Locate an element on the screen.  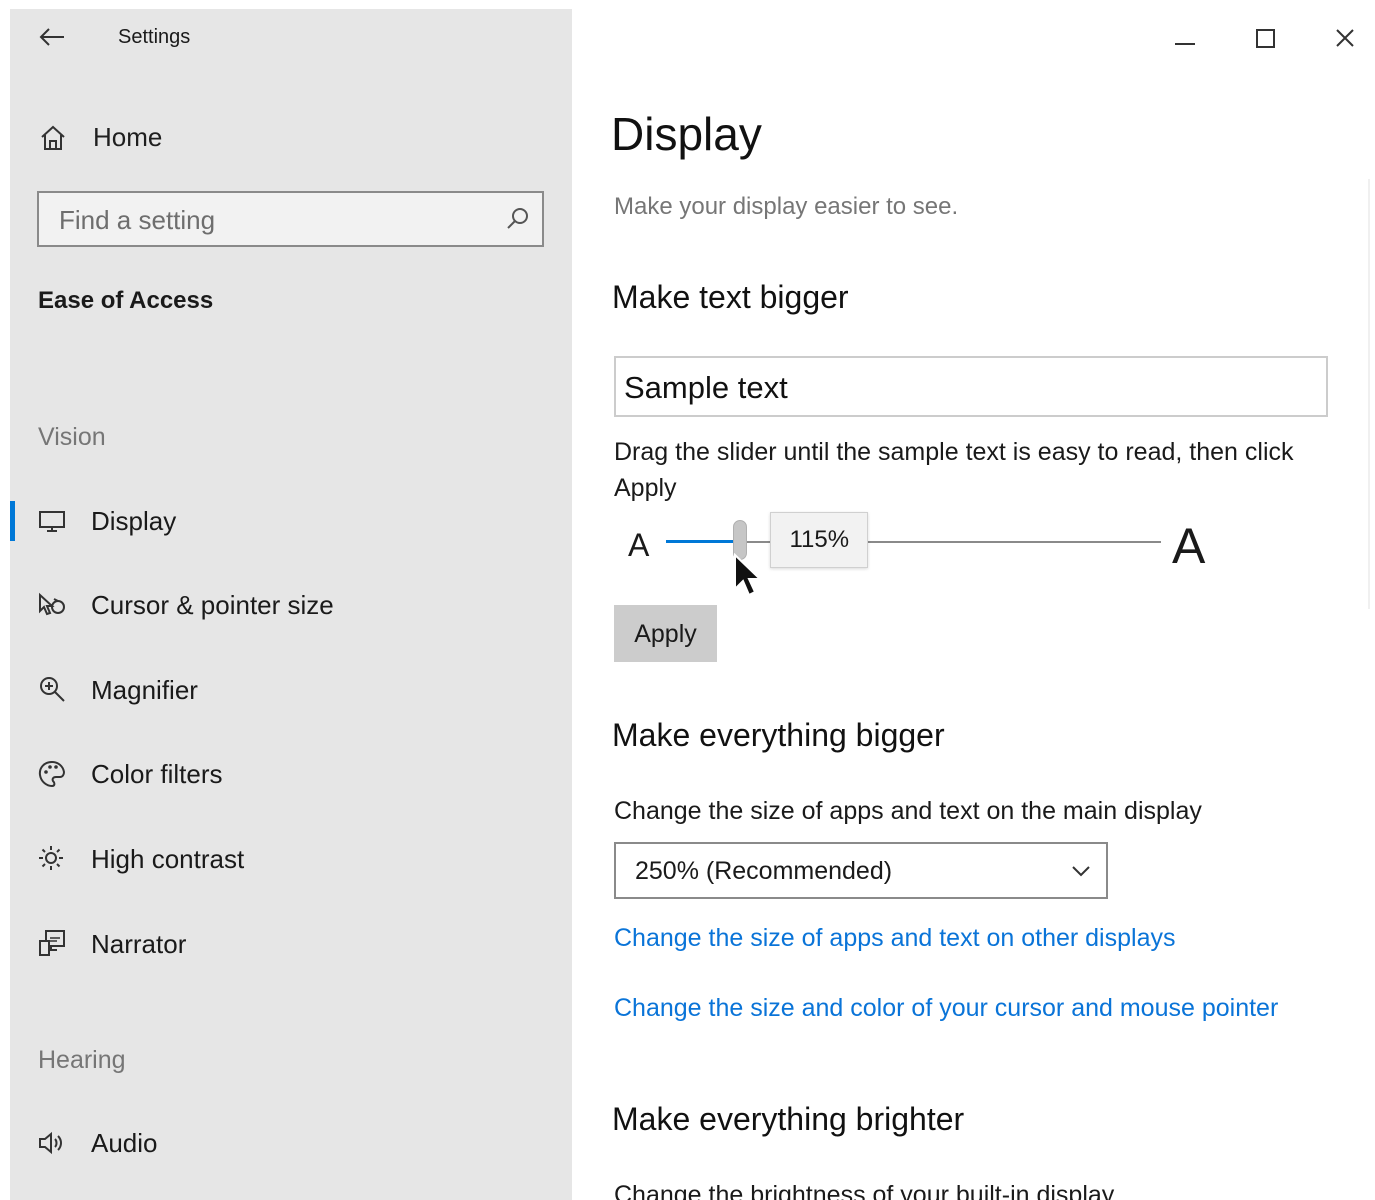
page-subtitle: Make your display easier to see. is located at coordinates (786, 206).